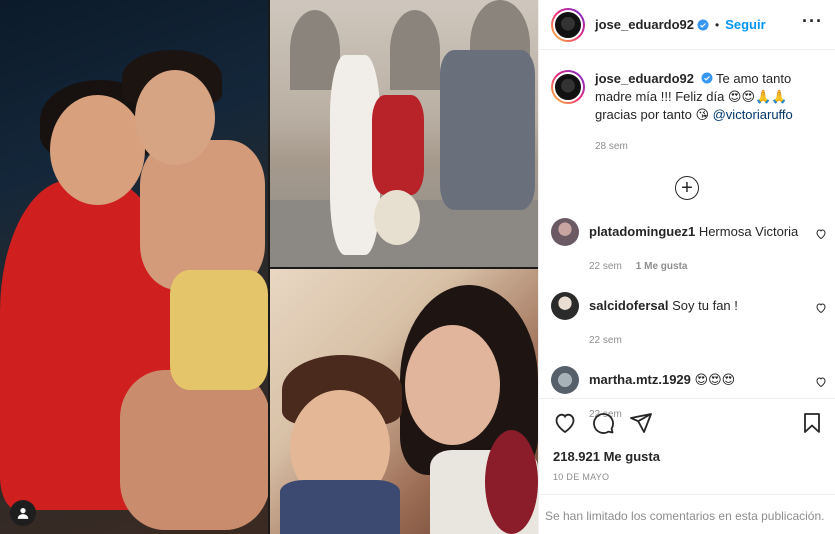  I want to click on boy-shirt-shape, so click(340, 507).